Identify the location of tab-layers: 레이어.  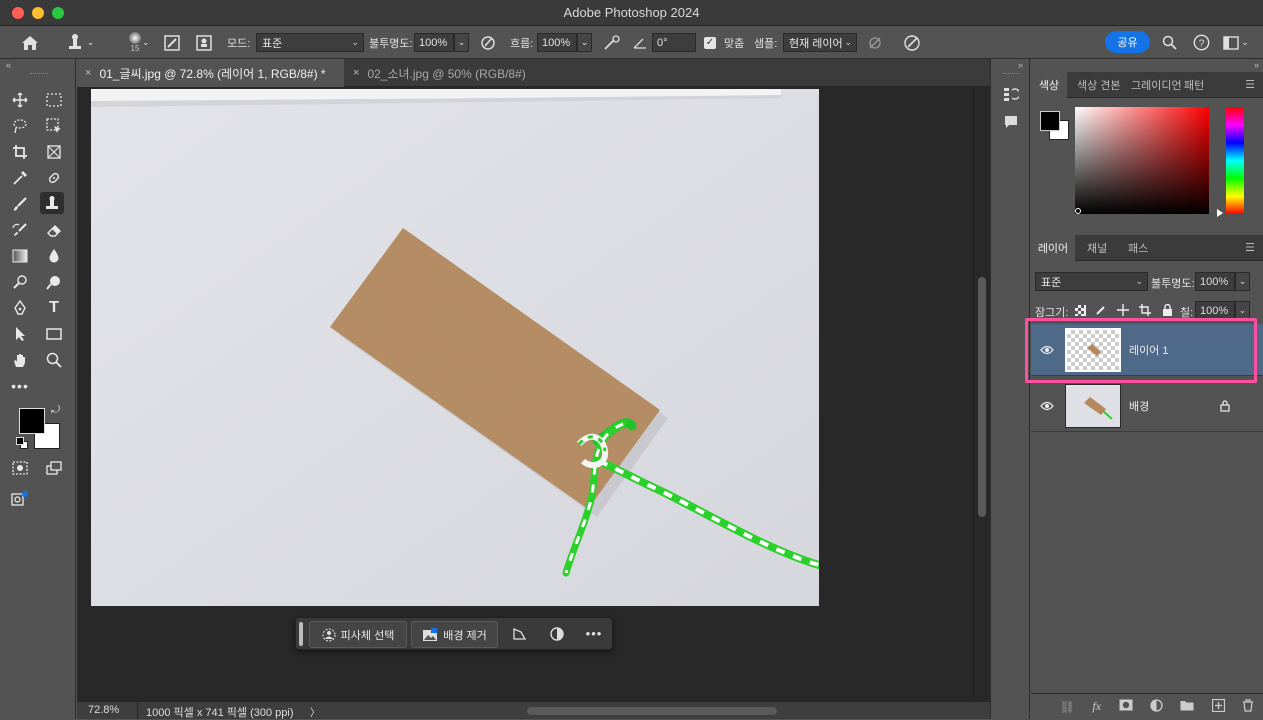
(1053, 248).